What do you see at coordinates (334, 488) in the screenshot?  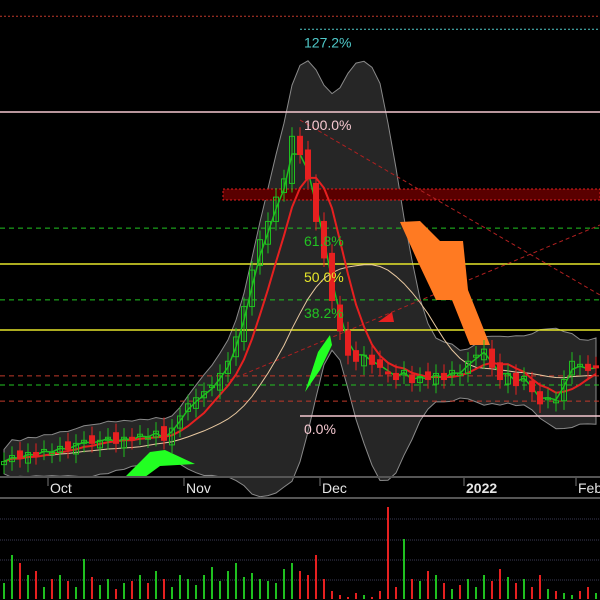 I see `x-tick-label: Dec` at bounding box center [334, 488].